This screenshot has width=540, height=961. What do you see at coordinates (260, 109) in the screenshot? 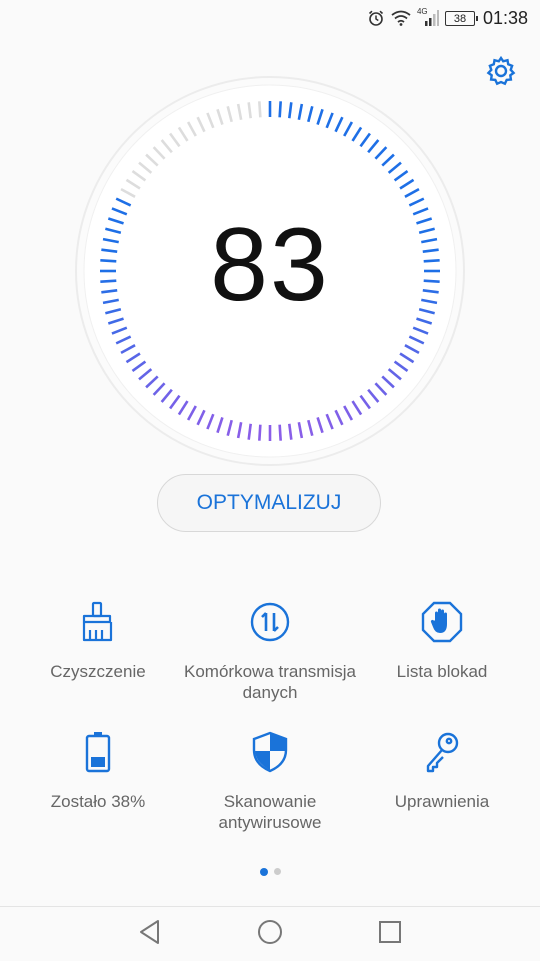
I see `gauge-tick-inactive` at bounding box center [260, 109].